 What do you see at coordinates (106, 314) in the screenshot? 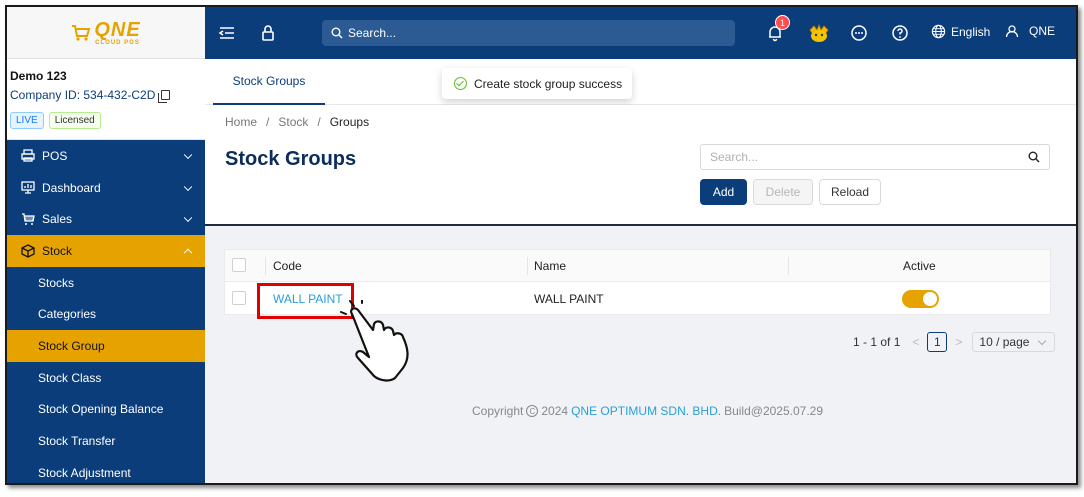
I see `sidebar-subitem-categories: Categories` at bounding box center [106, 314].